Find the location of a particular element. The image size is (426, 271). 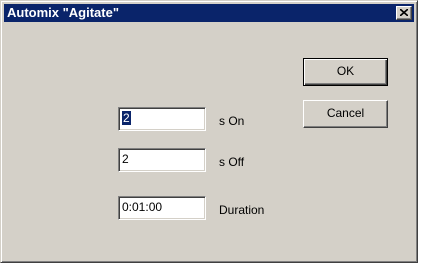

close-icon is located at coordinates (404, 12).